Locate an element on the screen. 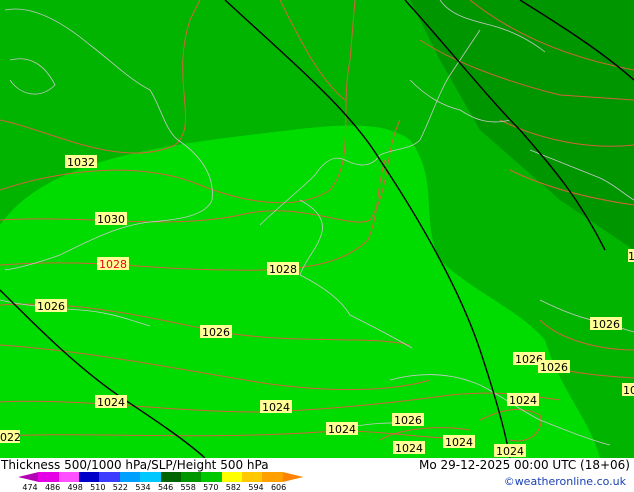  color-scale-tick-label: 498 is located at coordinates (75, 487).